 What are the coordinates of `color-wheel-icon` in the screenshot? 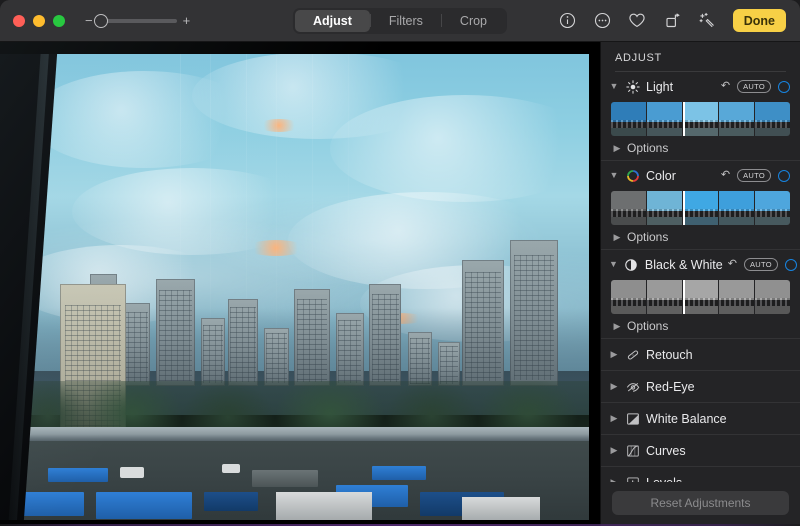 It's located at (632, 175).